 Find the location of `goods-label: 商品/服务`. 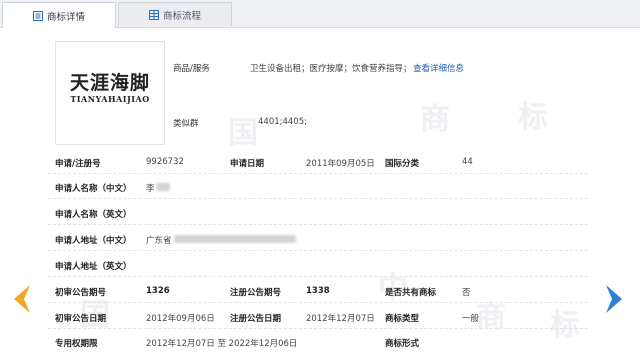

goods-label: 商品/服务 is located at coordinates (191, 69).